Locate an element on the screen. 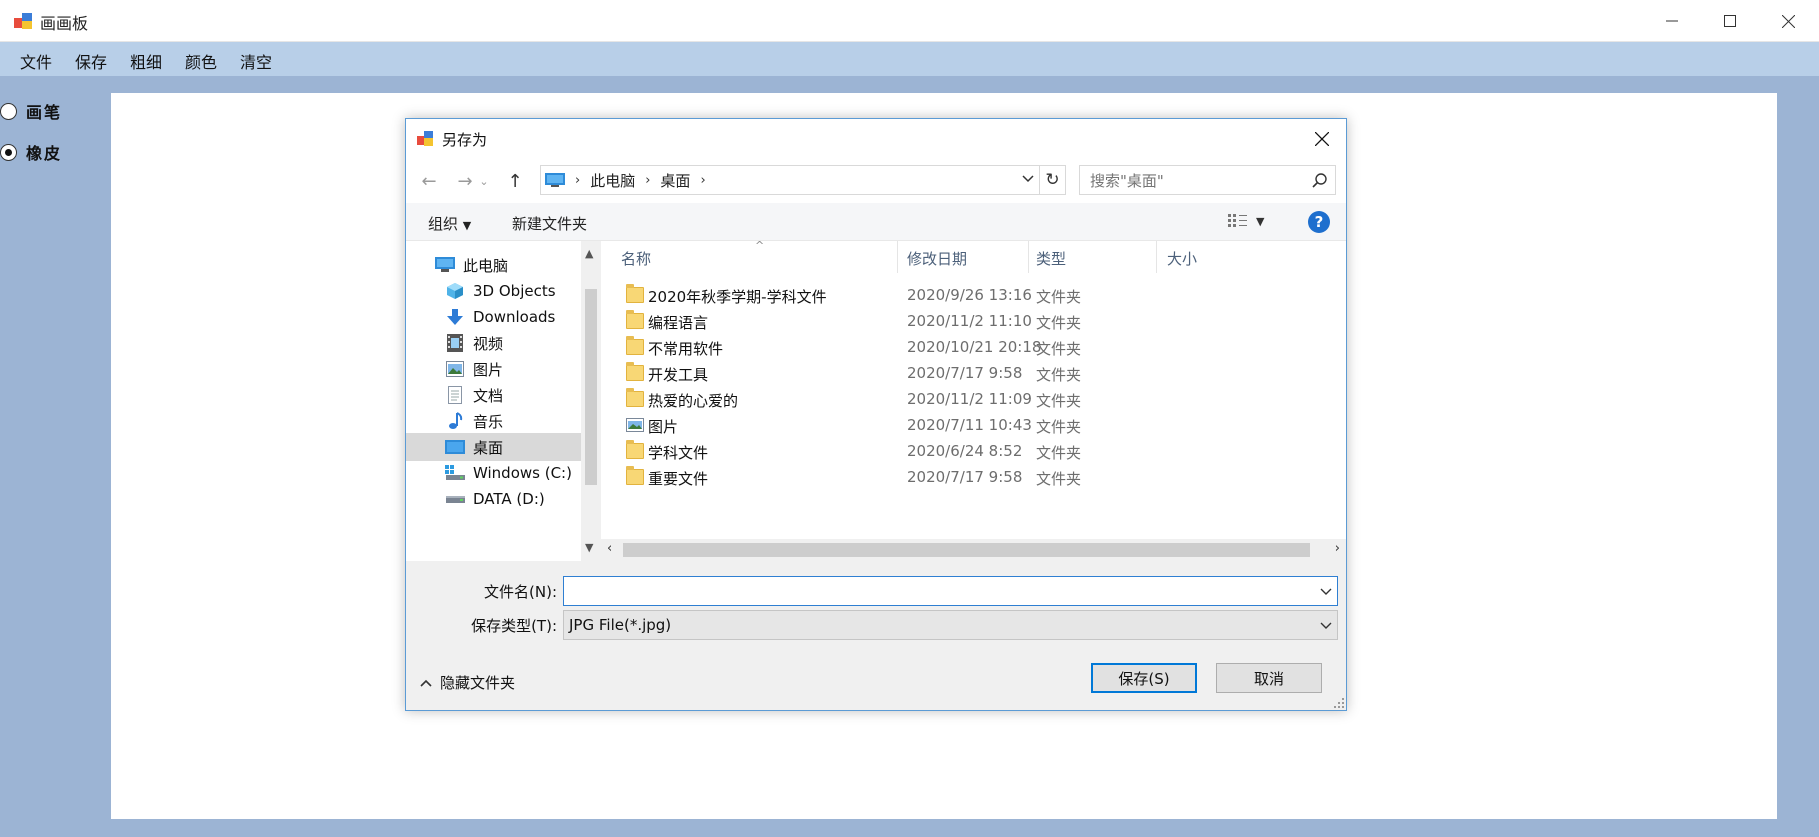 Image resolution: width=1819 pixels, height=837 pixels. nav-label: 3D Objects is located at coordinates (514, 291).